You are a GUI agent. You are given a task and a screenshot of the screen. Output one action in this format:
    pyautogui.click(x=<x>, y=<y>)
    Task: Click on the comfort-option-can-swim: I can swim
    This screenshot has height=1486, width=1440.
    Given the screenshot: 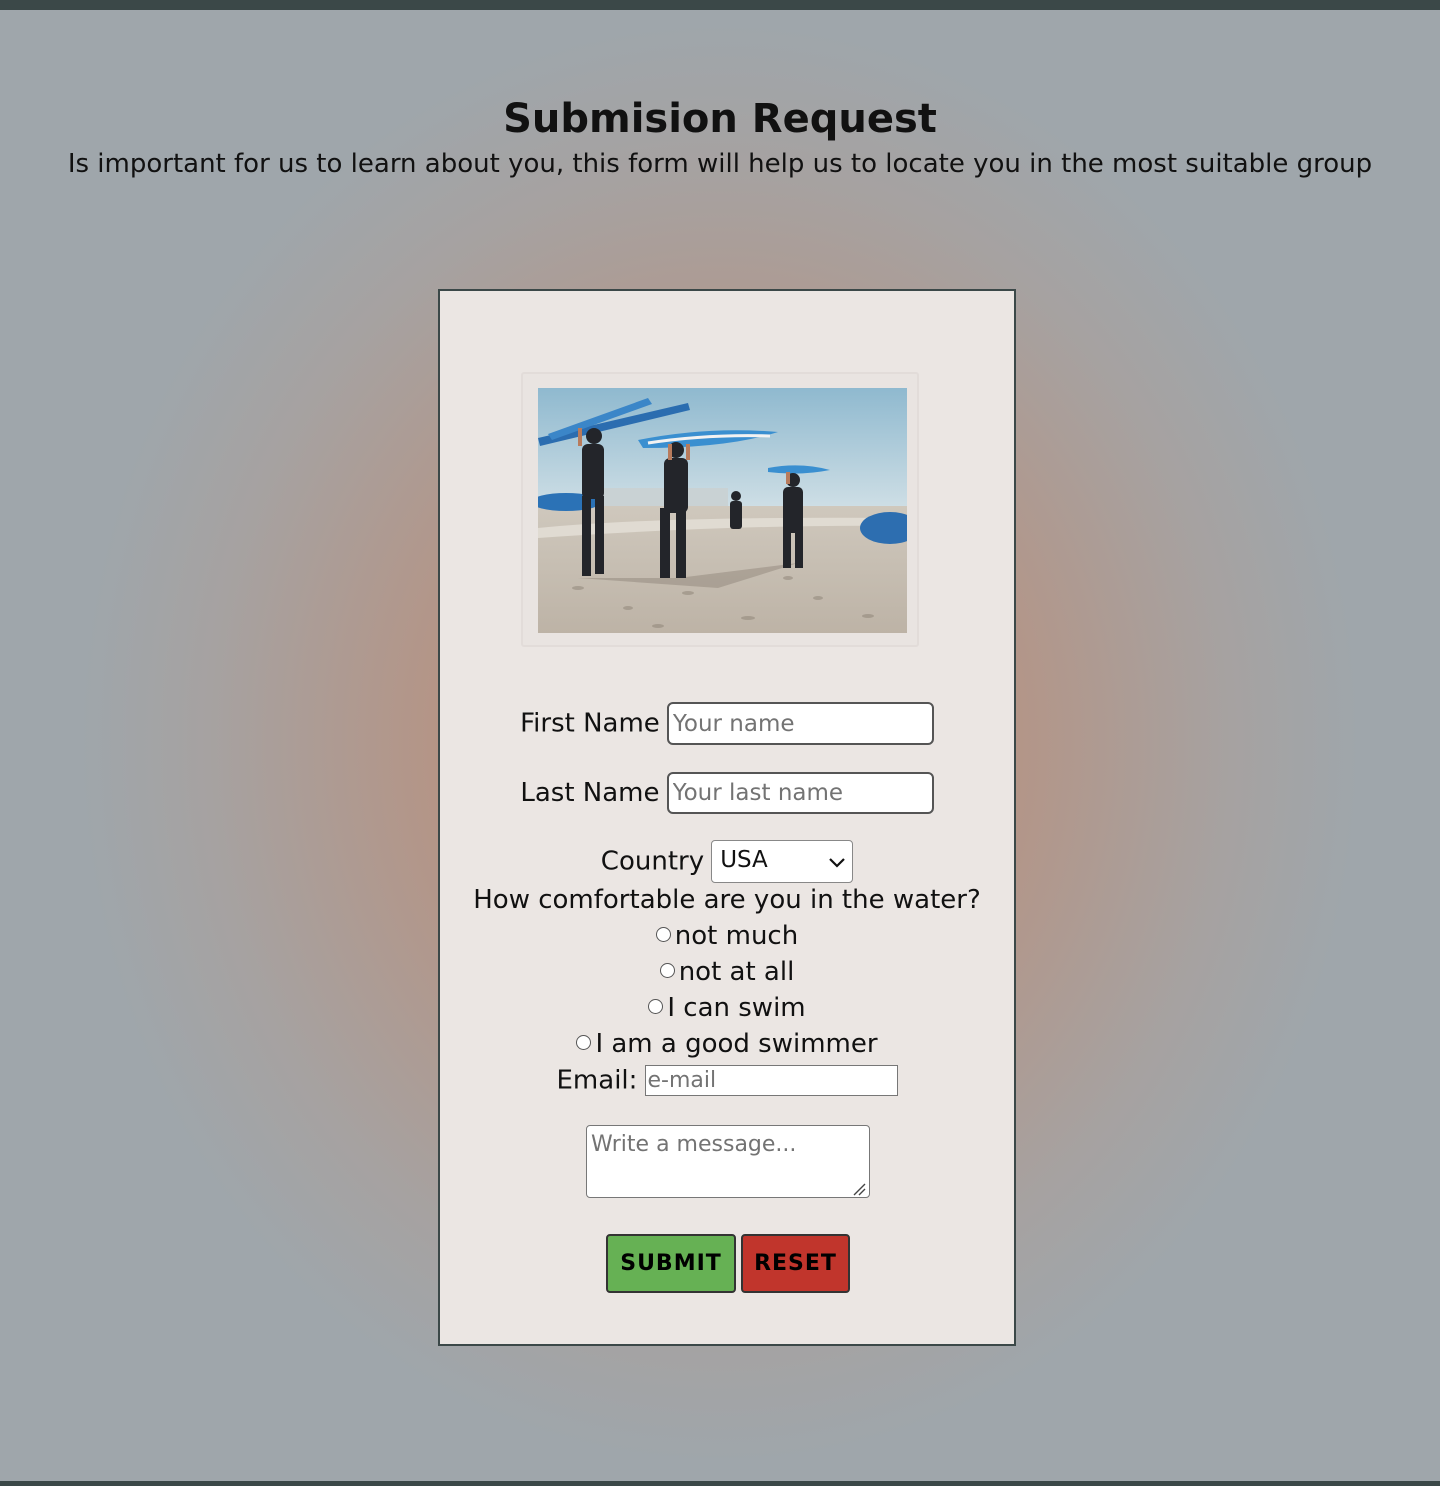 What is the action you would take?
    pyautogui.click(x=727, y=1008)
    